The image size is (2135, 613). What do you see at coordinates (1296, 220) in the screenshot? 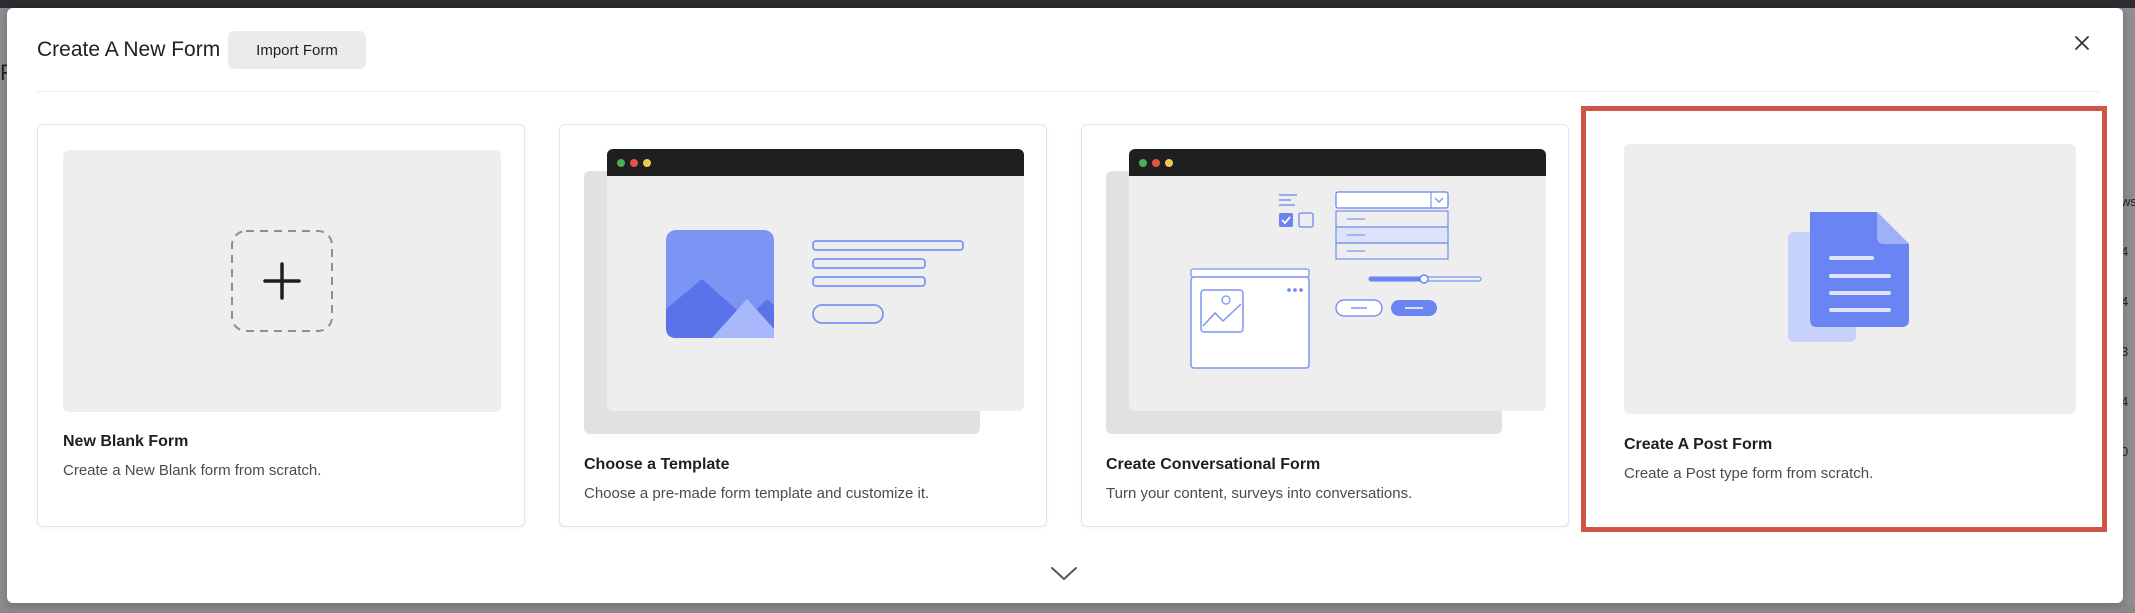
I see `checkbox-icon` at bounding box center [1296, 220].